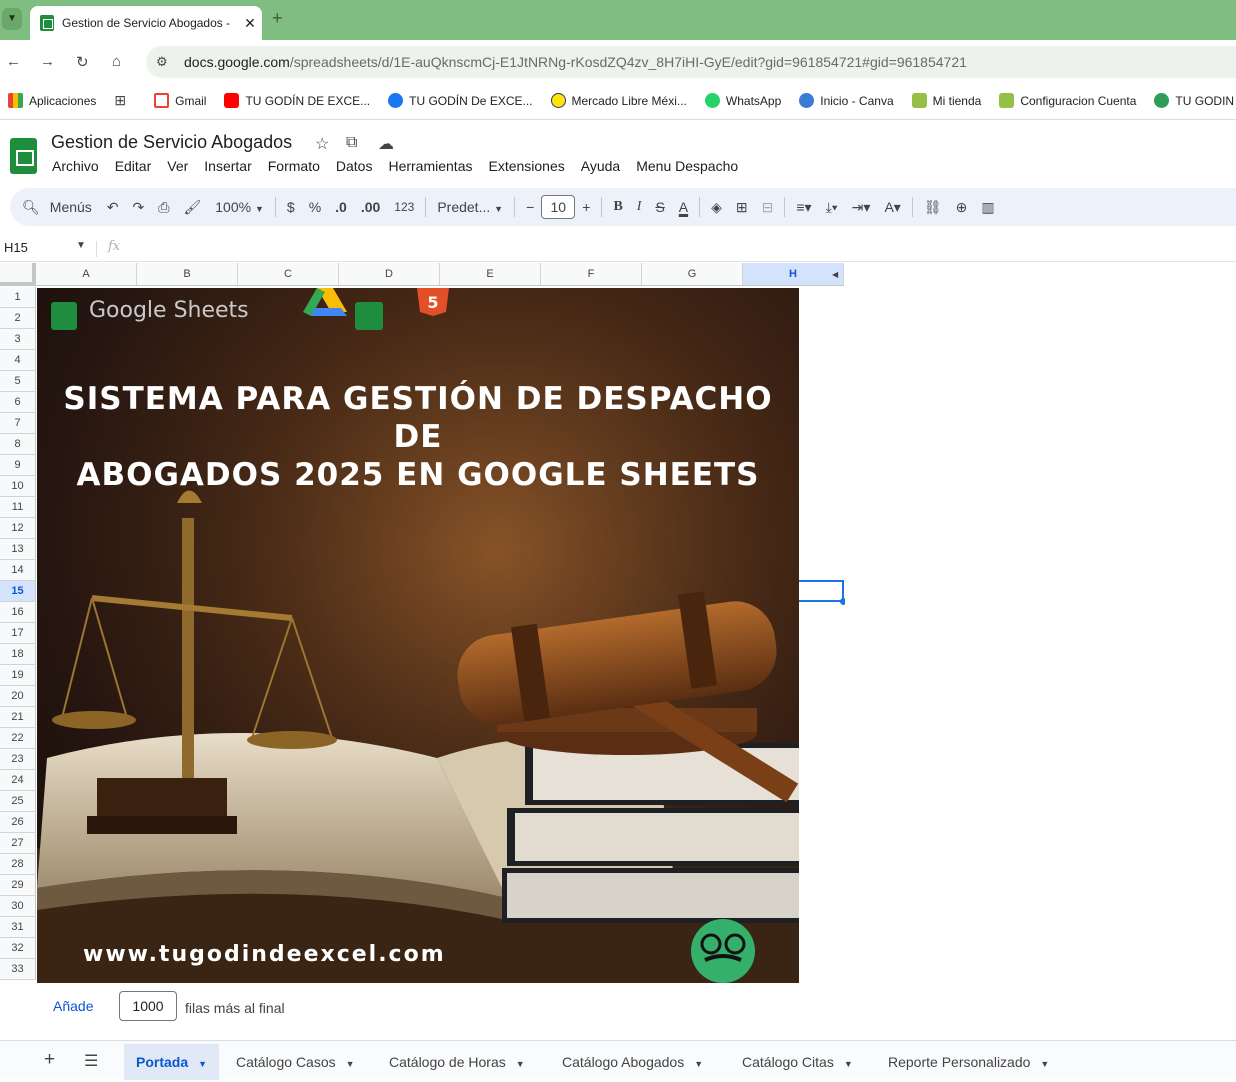 The image size is (1236, 1082). What do you see at coordinates (133, 166) in the screenshot?
I see `menu-editar: Editar` at bounding box center [133, 166].